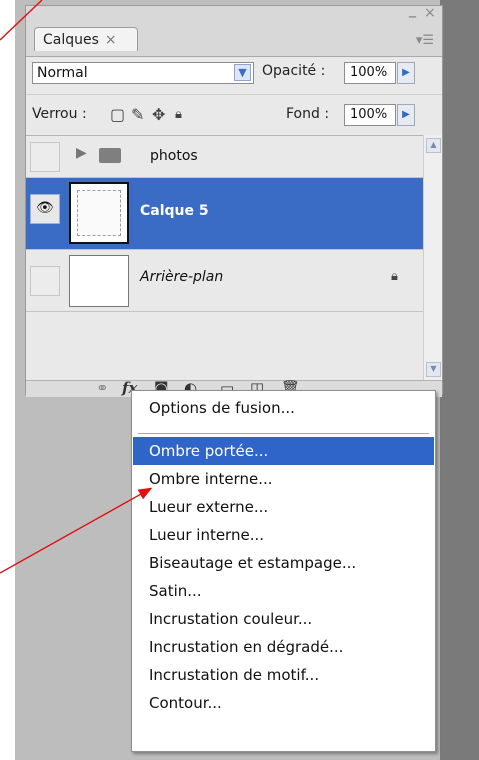  I want to click on opacity-slider-arrow-icon: ▶, so click(406, 73).